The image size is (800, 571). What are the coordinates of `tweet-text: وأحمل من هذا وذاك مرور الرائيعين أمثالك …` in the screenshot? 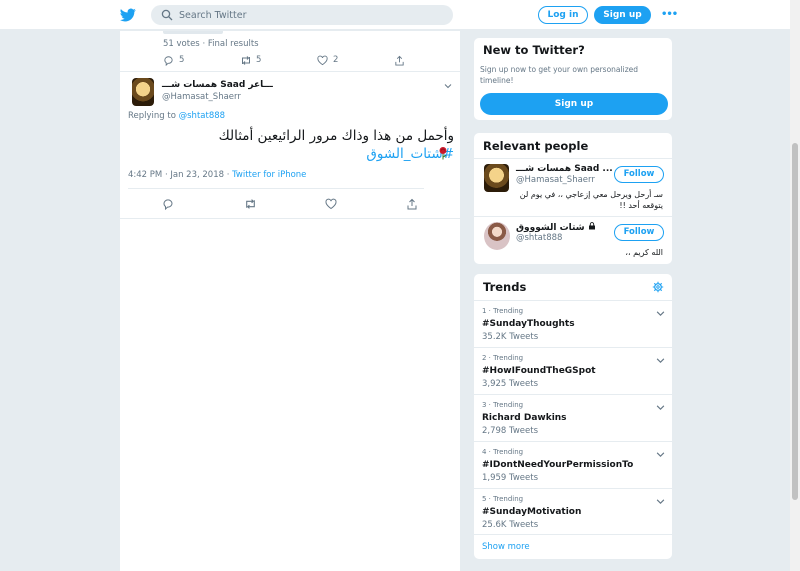 It's located at (295, 145).